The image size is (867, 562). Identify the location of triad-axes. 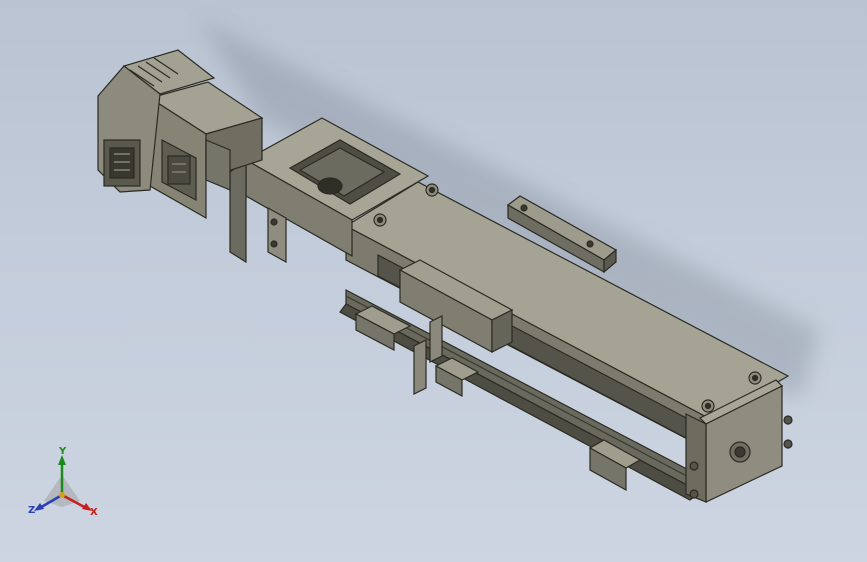
(63, 483).